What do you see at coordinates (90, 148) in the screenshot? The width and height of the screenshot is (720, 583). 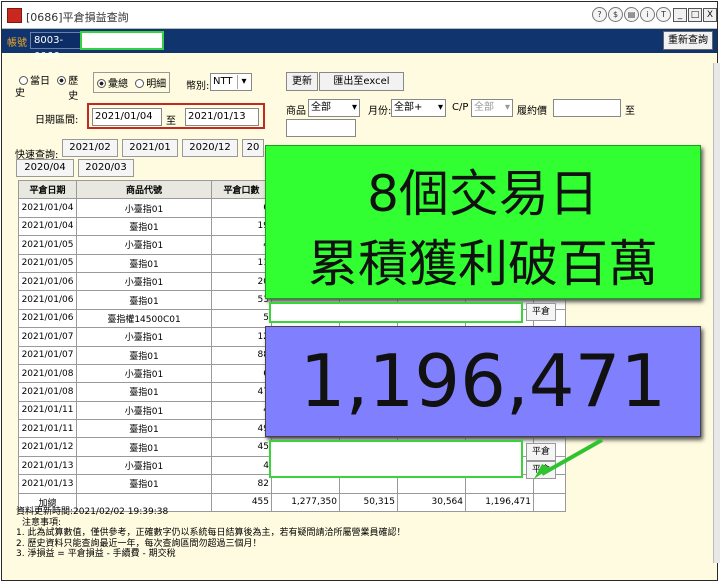 I see `quick-2021-02-button: 2021/02` at bounding box center [90, 148].